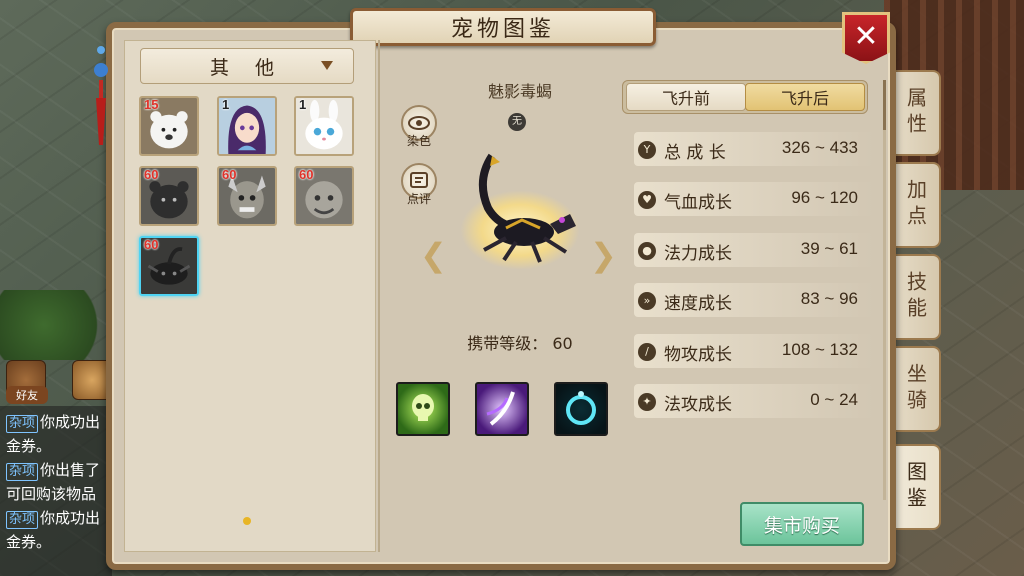 The image size is (1024, 576). What do you see at coordinates (507, 343) in the screenshot?
I see `carry-level-label: 携带等级：` at bounding box center [507, 343].